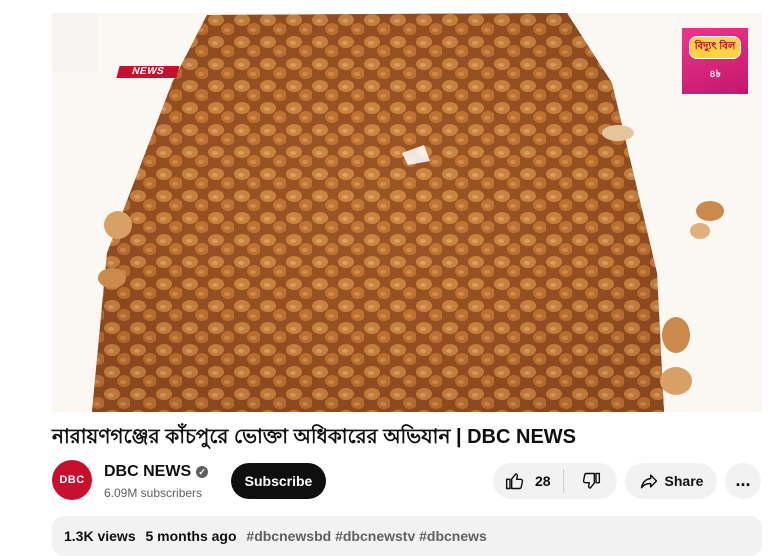 The width and height of the screenshot is (770, 556). What do you see at coordinates (366, 536) in the screenshot?
I see `hashtags: #dbcnewsbd #dbcnewstv #dbcnews` at bounding box center [366, 536].